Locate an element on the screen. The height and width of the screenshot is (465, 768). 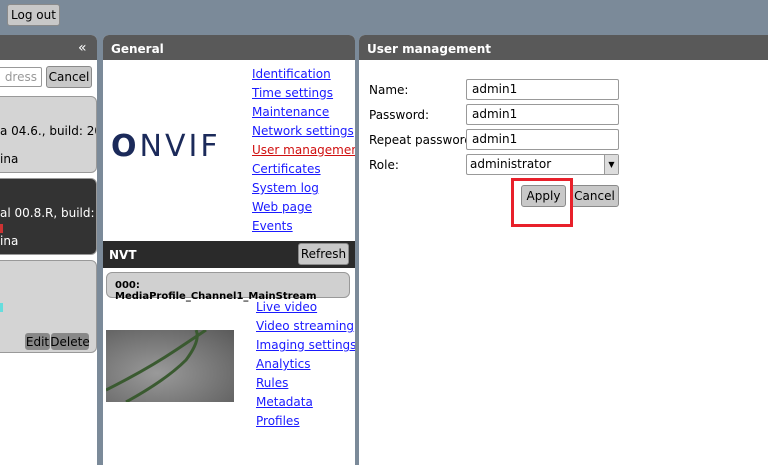
search-input: dress is located at coordinates (21, 77).